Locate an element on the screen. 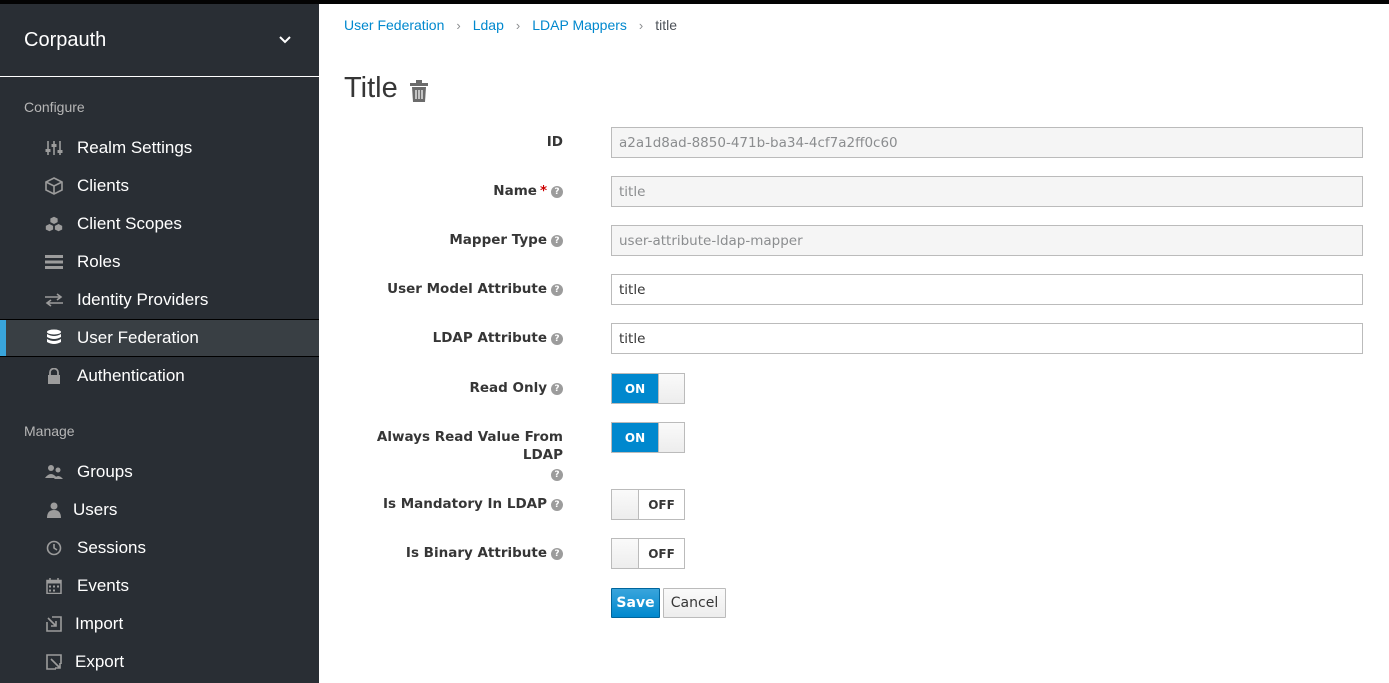  list-icon is located at coordinates (54, 262).